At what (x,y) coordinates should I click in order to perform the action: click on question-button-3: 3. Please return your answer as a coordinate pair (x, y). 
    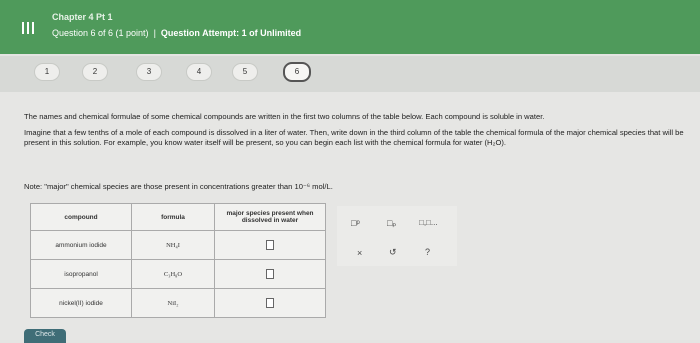
    Looking at the image, I should click on (149, 72).